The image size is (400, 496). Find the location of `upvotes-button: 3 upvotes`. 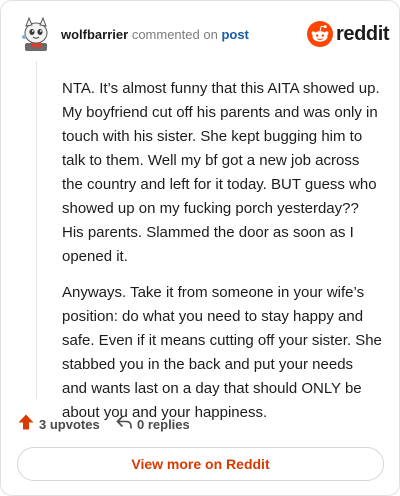

upvotes-button: 3 upvotes is located at coordinates (58, 424).